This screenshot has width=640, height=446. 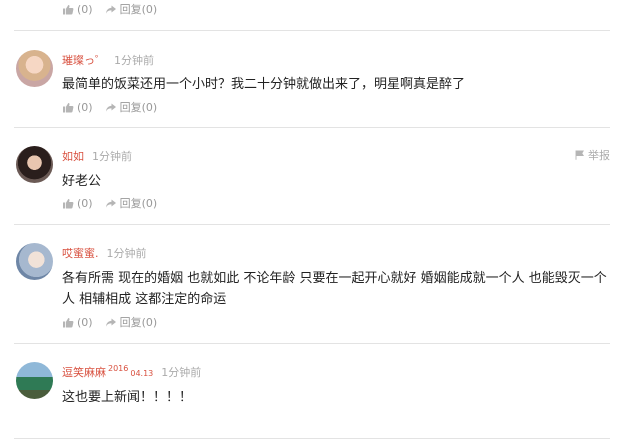 What do you see at coordinates (144, 299) in the screenshot?
I see `comment-text-line: 人 相辅相成 这都注定的命运` at bounding box center [144, 299].